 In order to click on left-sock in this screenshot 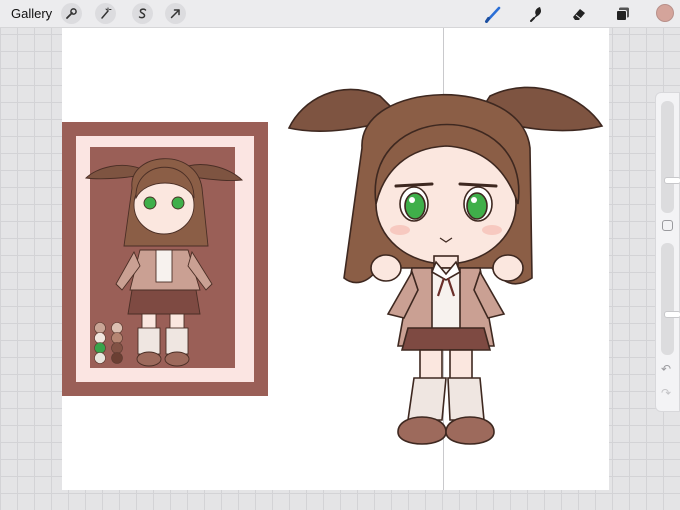, I will do `click(427, 399)`.